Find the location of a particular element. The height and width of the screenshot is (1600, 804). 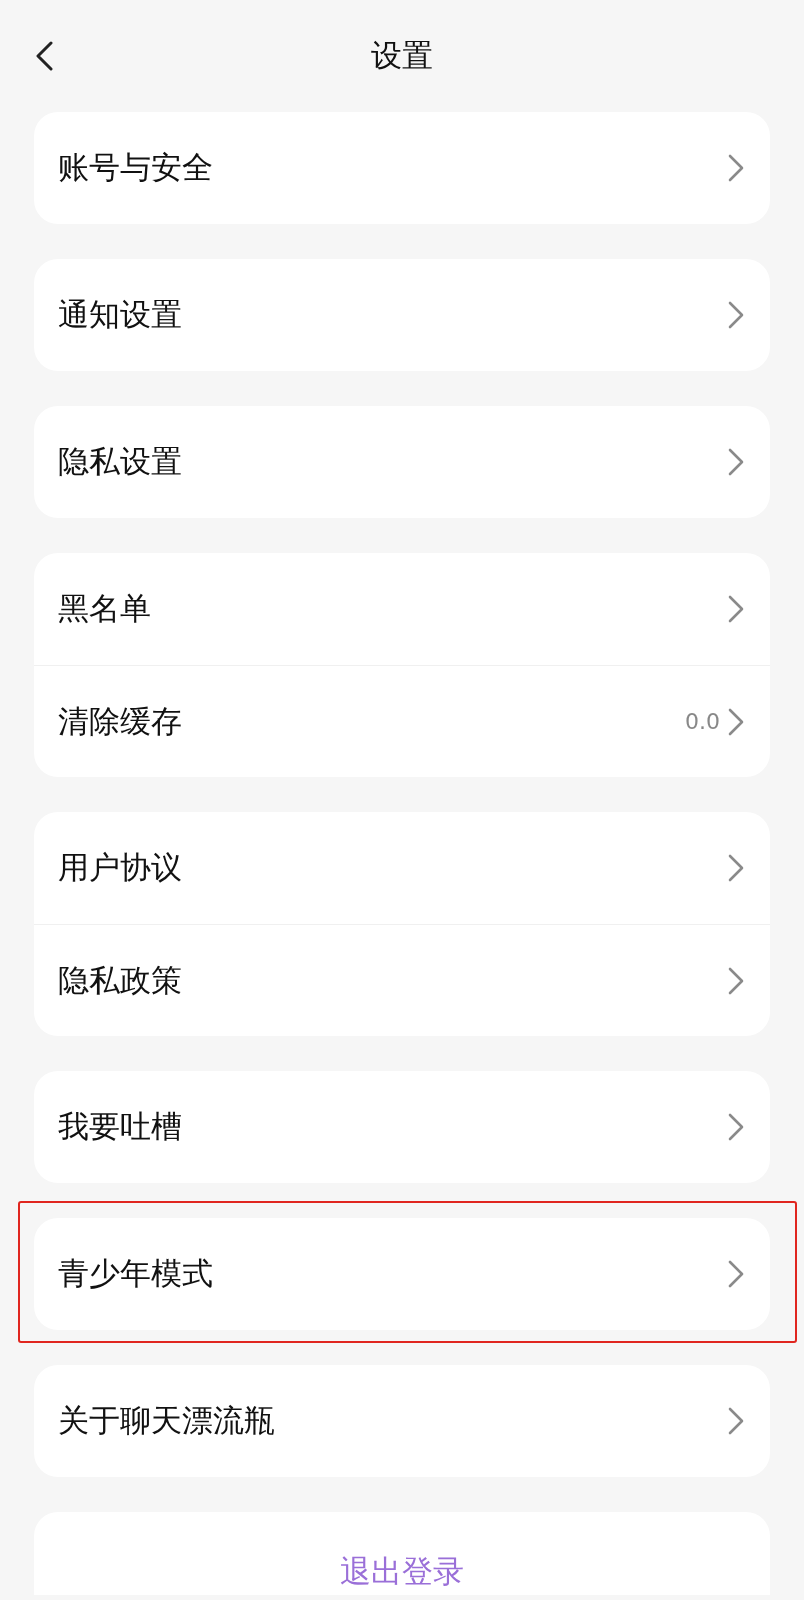

settings-row: 隐私政策 is located at coordinates (402, 980).